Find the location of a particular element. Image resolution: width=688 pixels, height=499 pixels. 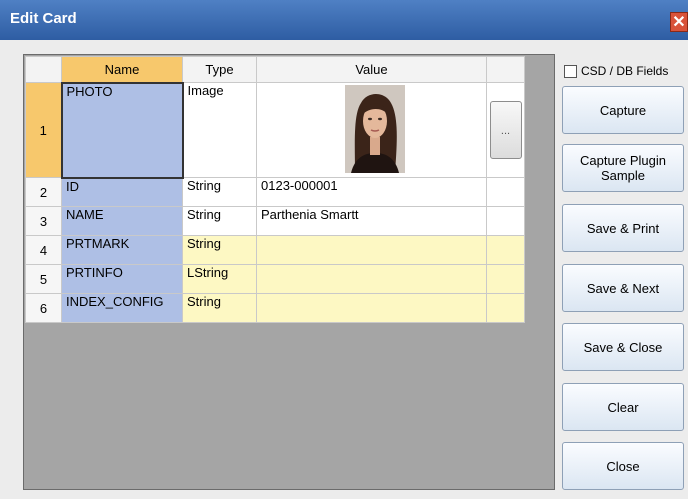

column-header-value: Value is located at coordinates (371, 69).